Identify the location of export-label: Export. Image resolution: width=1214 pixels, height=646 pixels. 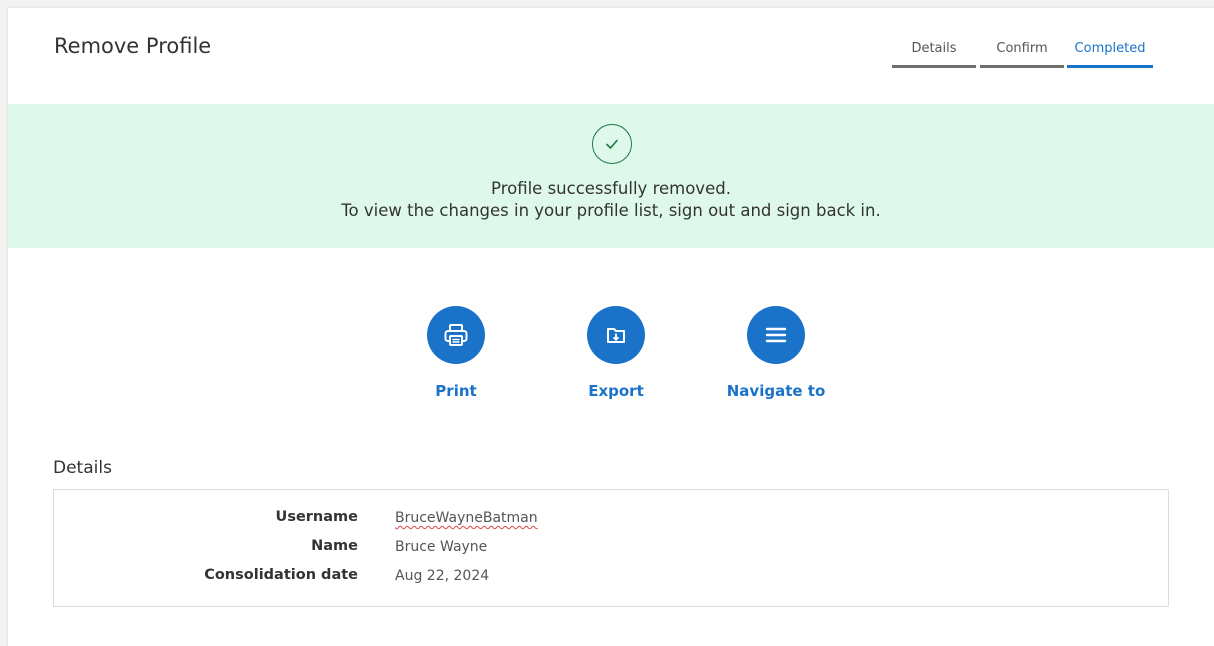
(616, 391).